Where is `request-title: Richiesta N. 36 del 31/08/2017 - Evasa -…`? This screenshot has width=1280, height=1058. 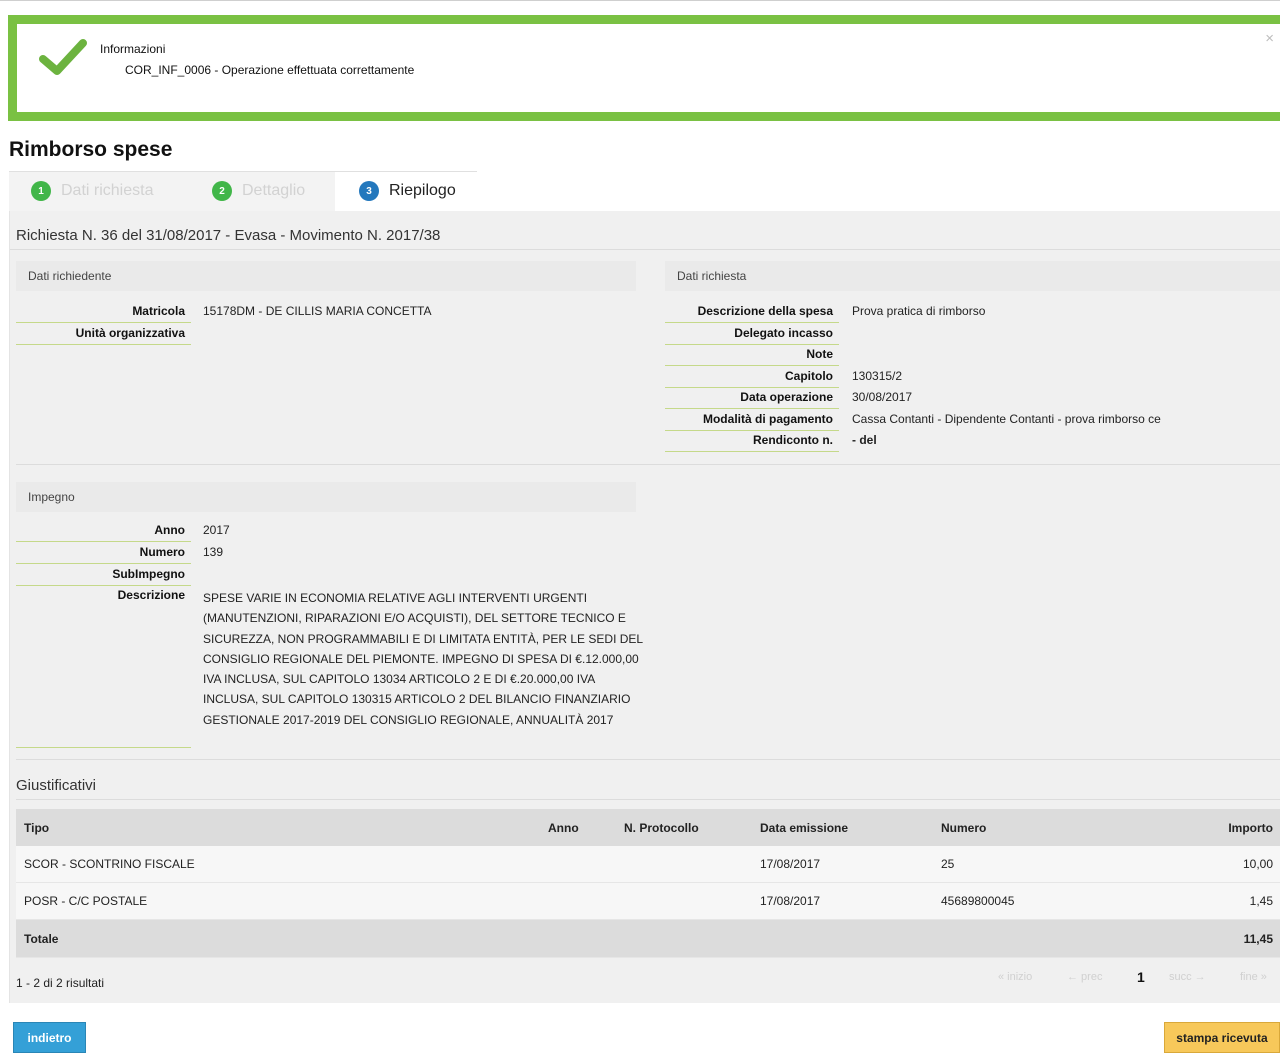
request-title: Richiesta N. 36 del 31/08/2017 - Evasa -… is located at coordinates (228, 235).